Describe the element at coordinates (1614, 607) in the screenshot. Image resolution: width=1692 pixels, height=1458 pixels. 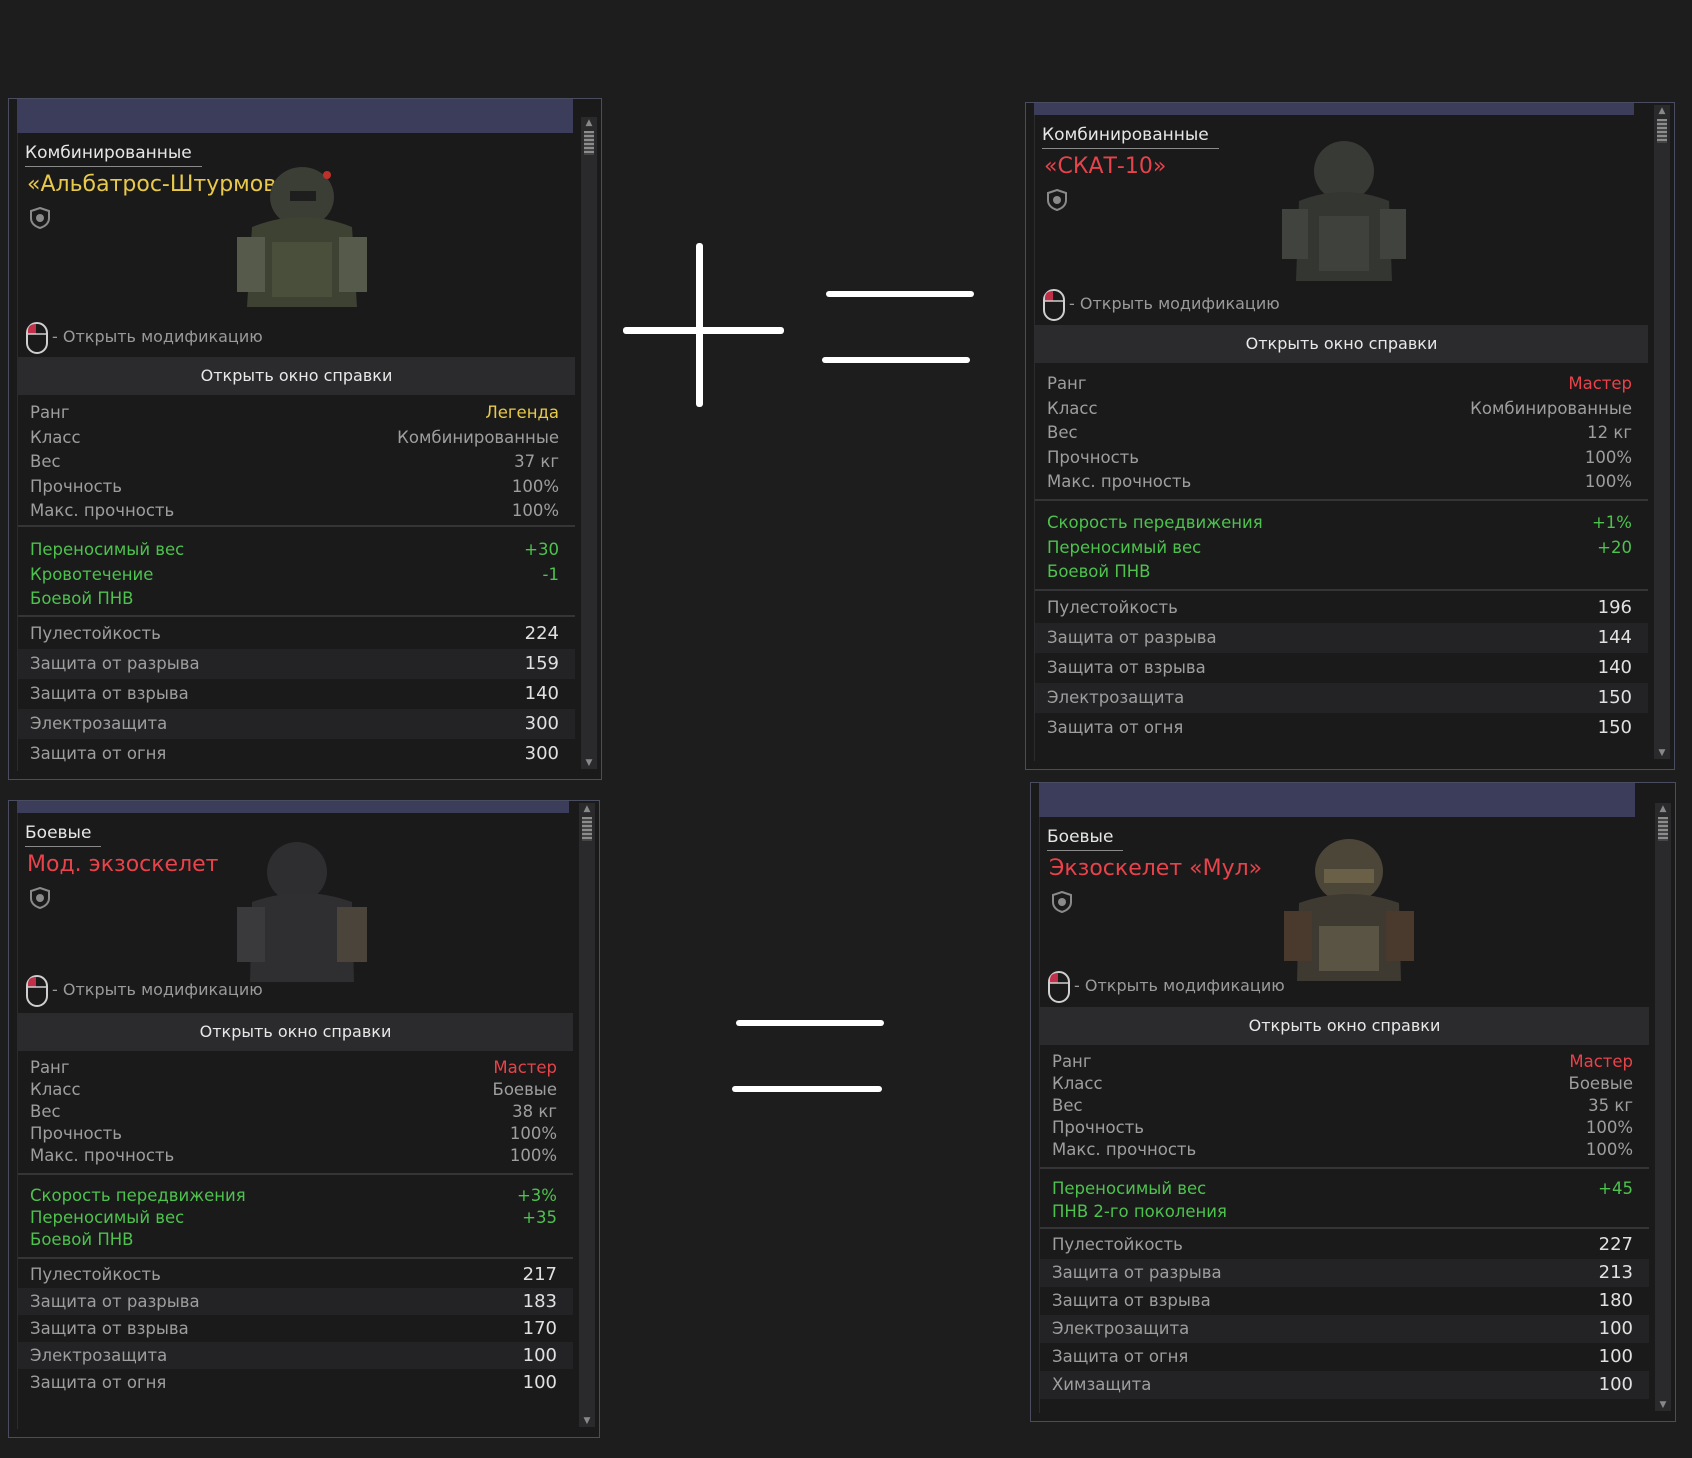
I see `protection-value: 196` at that location.